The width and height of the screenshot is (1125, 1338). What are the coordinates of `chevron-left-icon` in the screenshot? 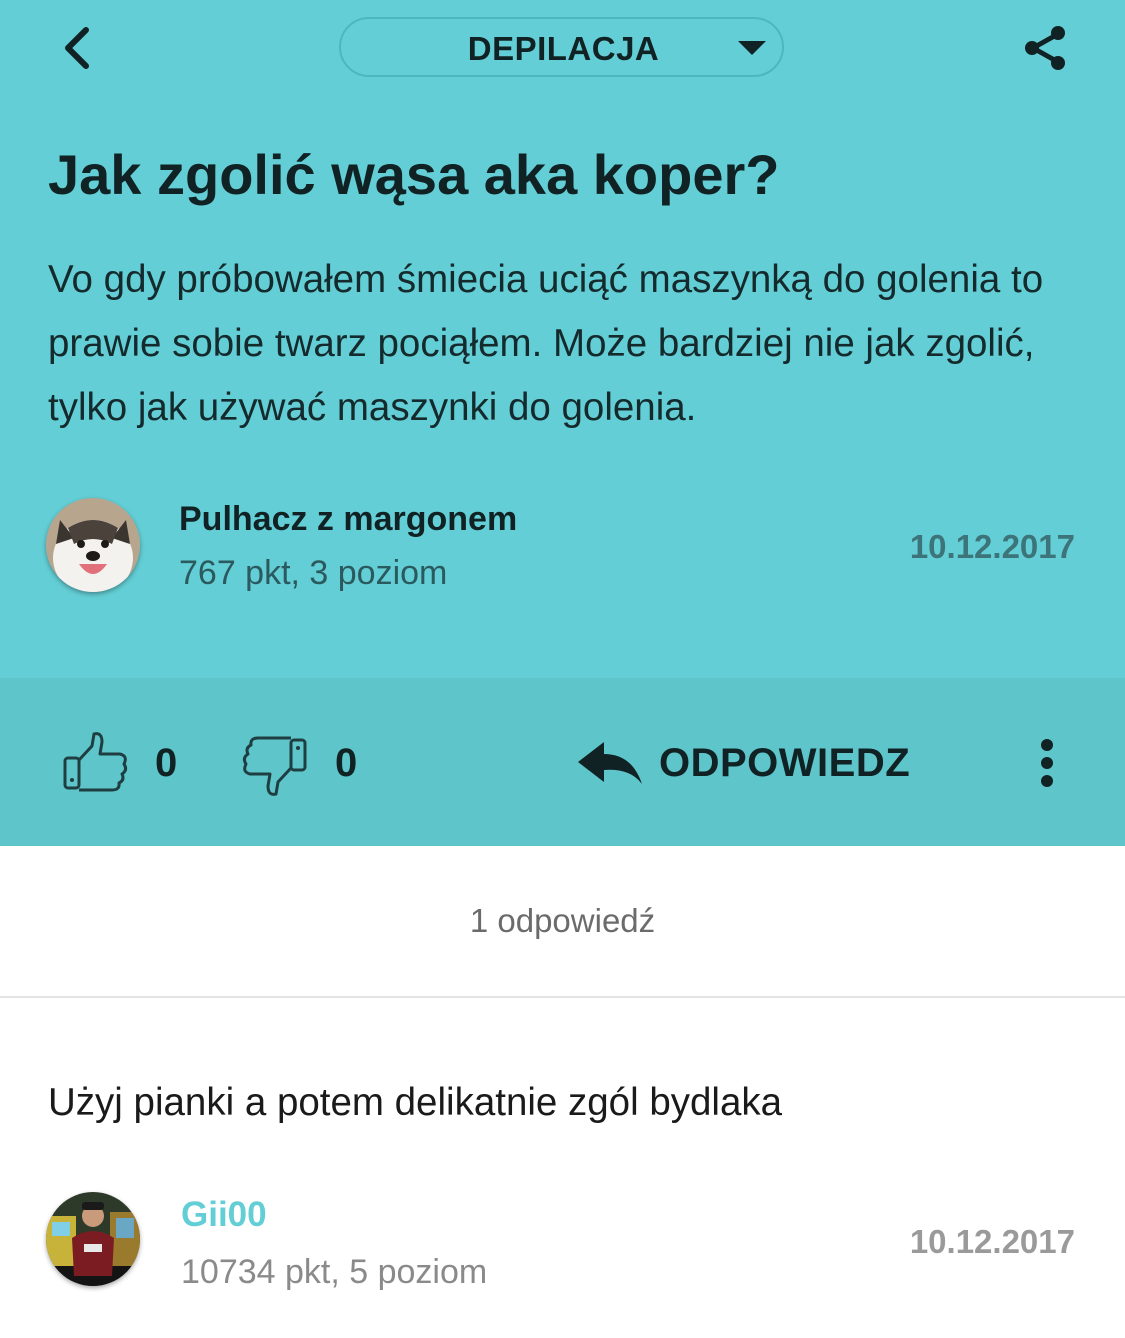 It's located at (77, 48).